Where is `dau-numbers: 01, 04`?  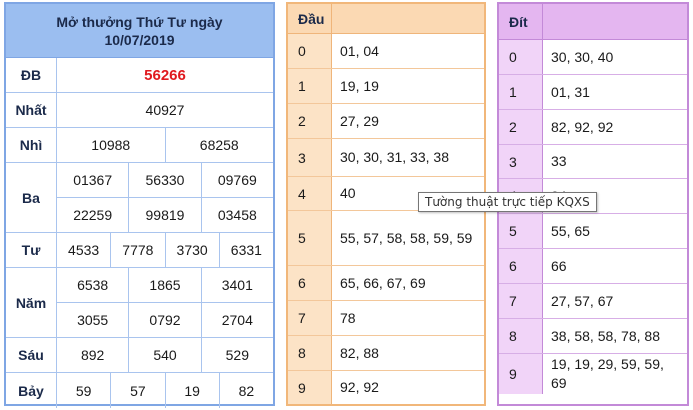
dau-numbers: 01, 04 is located at coordinates (359, 50).